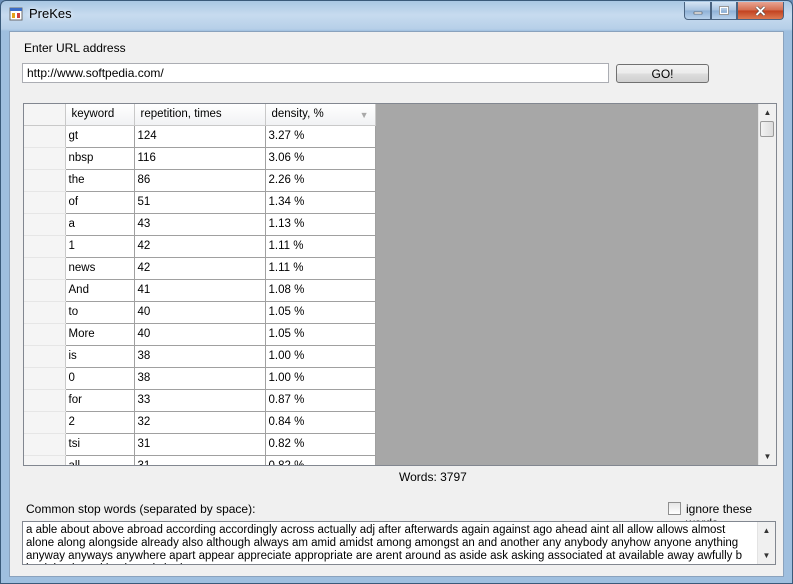  I want to click on cell-repetition: 86, so click(200, 180).